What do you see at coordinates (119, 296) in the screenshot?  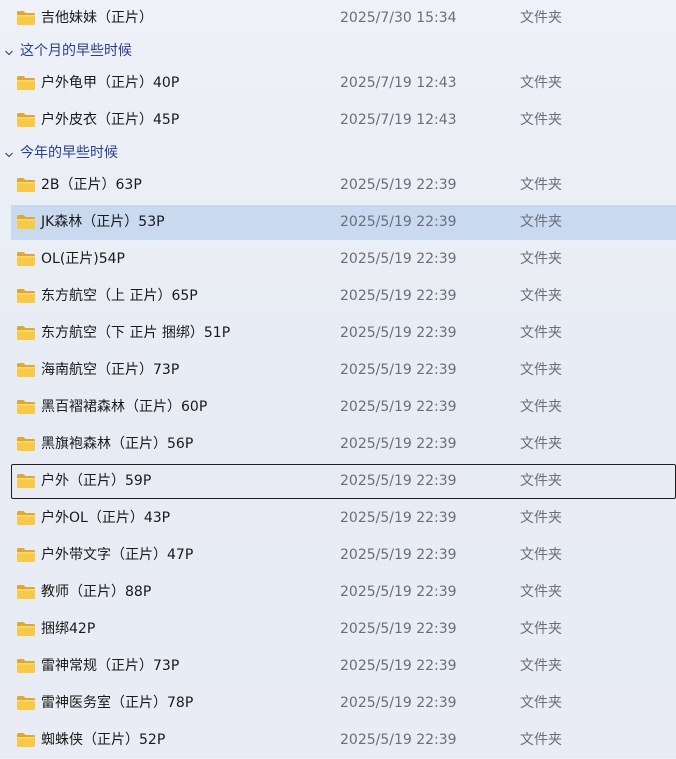 I see `folder-name: 东方航空（上 正片）65P` at bounding box center [119, 296].